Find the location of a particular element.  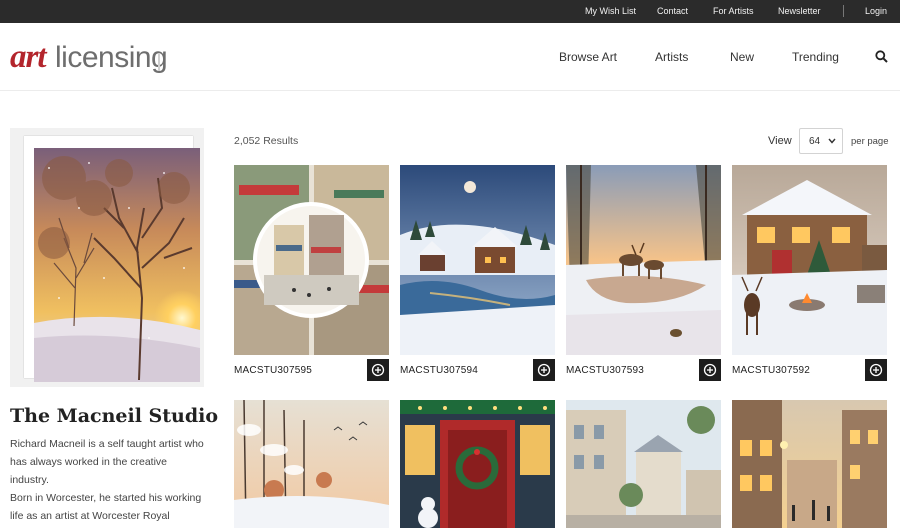

for-artists-link: For Artists is located at coordinates (733, 11).